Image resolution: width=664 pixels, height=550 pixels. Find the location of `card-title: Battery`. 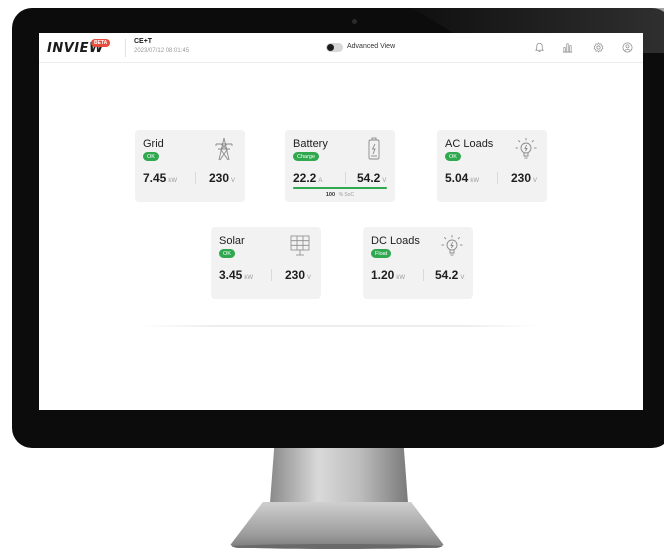

card-title: Battery is located at coordinates (310, 144).